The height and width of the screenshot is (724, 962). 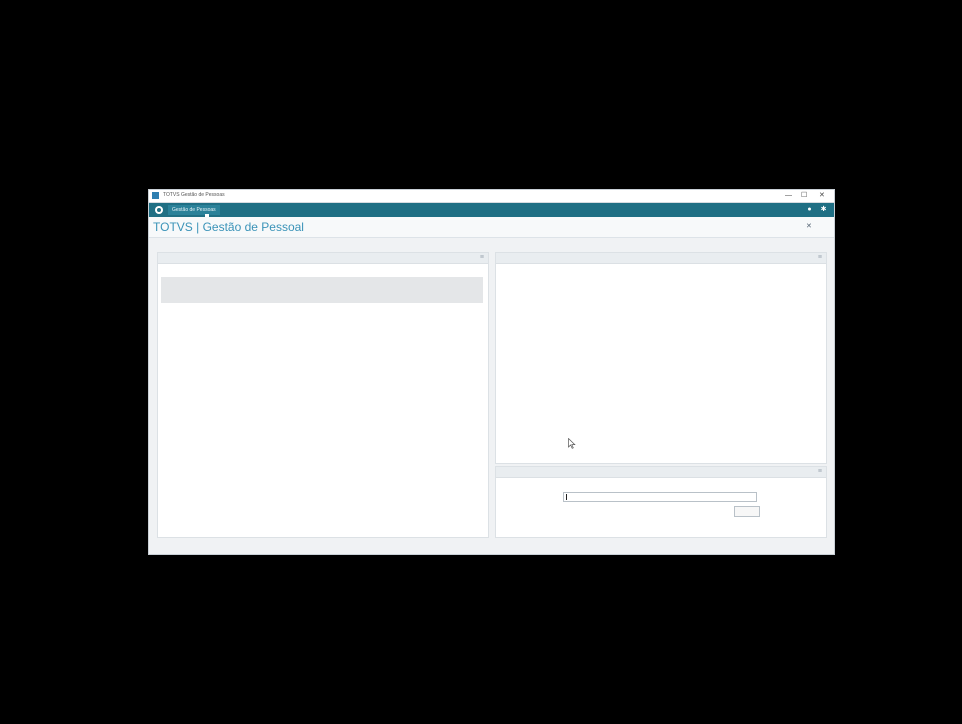 What do you see at coordinates (566, 497) in the screenshot?
I see `text-caret` at bounding box center [566, 497].